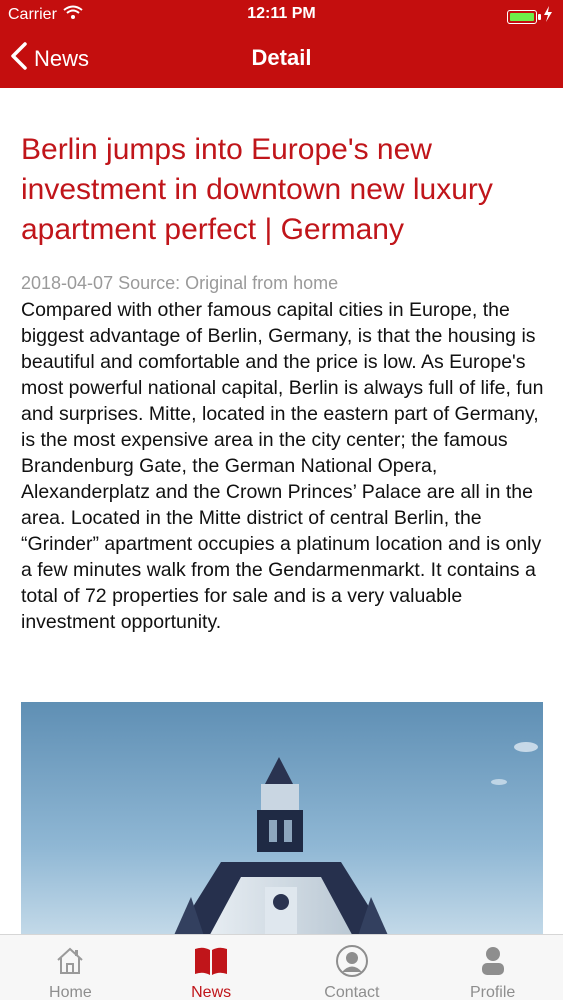  I want to click on tab-contact: Contact, so click(352, 968).